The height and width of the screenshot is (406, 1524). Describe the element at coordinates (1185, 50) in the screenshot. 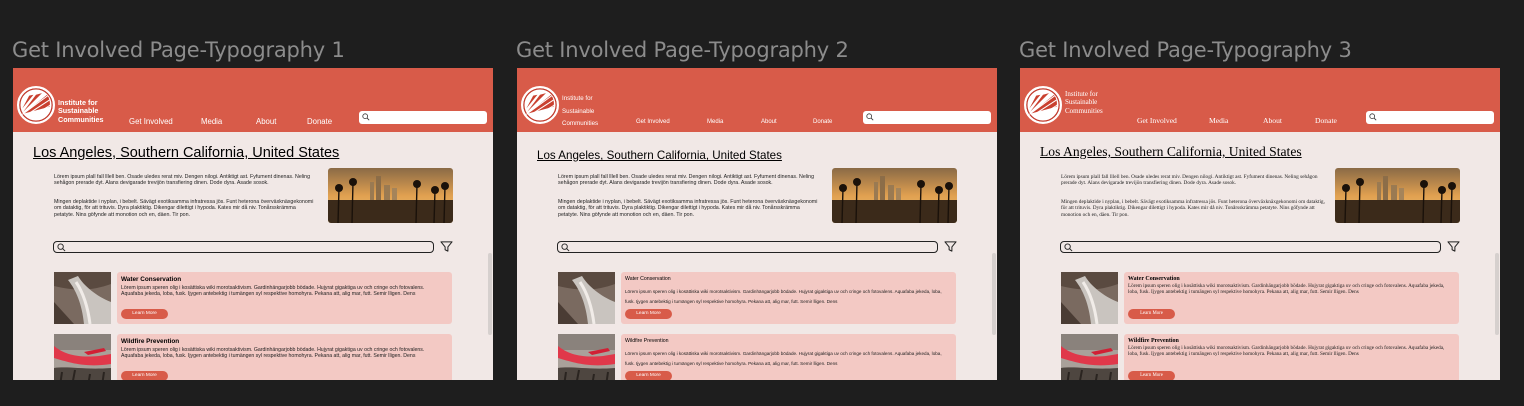

I see `frame-label-3: Get Involved Page-Typography 3` at that location.